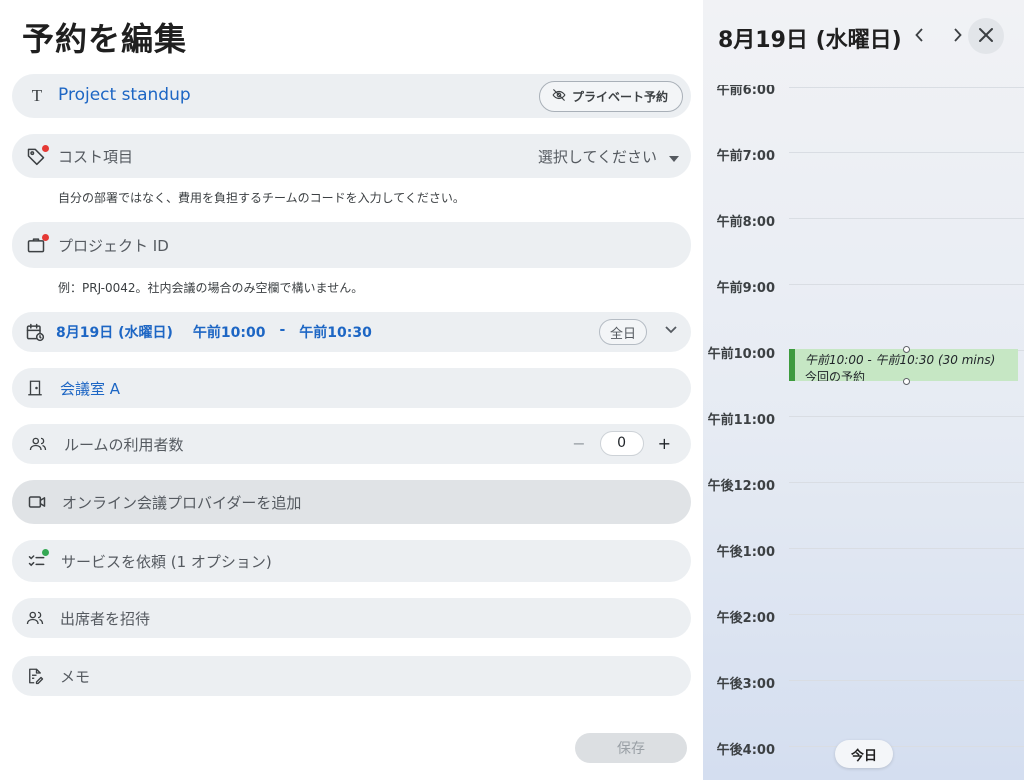  What do you see at coordinates (124, 95) in the screenshot?
I see `meeting-title-value: Project standup` at bounding box center [124, 95].